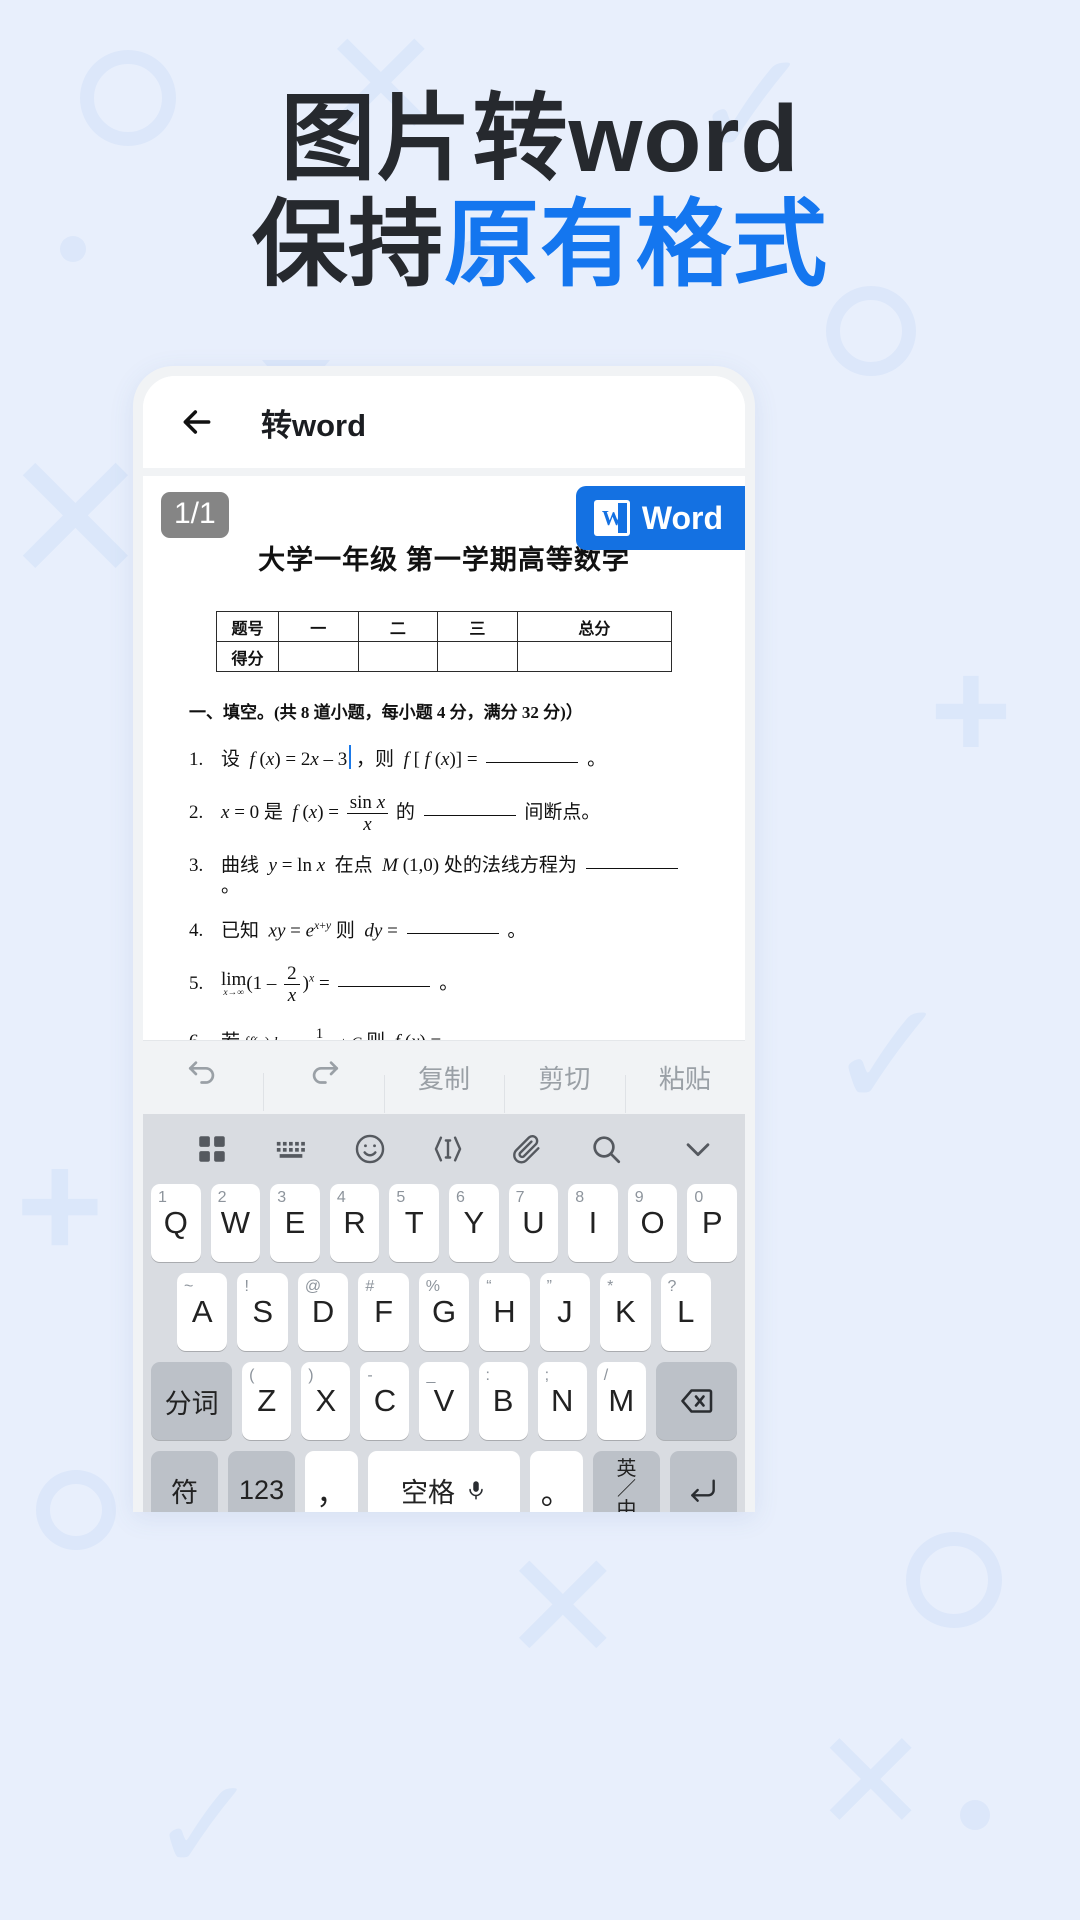  Describe the element at coordinates (503, 1401) in the screenshot. I see `key-b: :B` at that location.